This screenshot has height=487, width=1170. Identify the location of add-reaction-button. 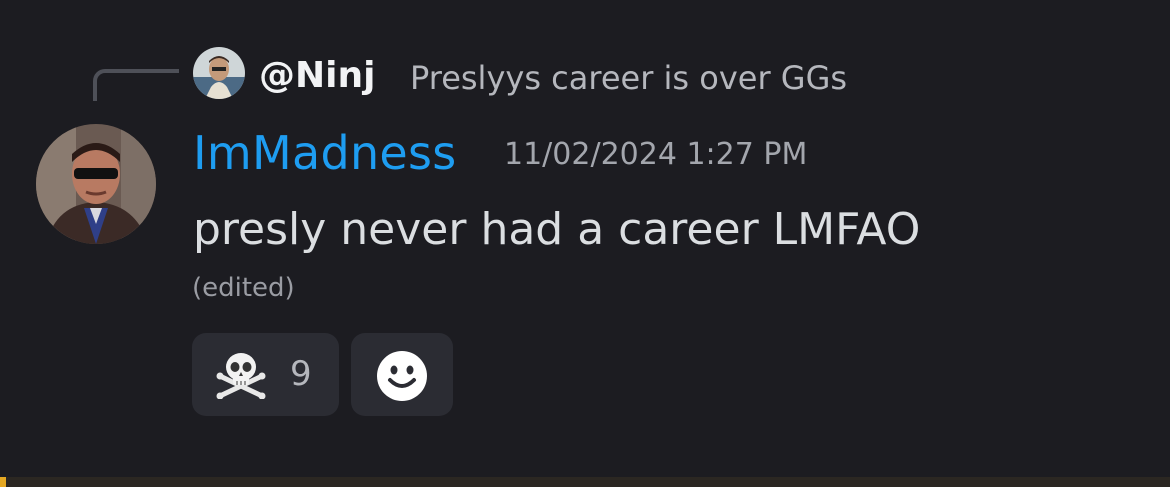
(402, 374).